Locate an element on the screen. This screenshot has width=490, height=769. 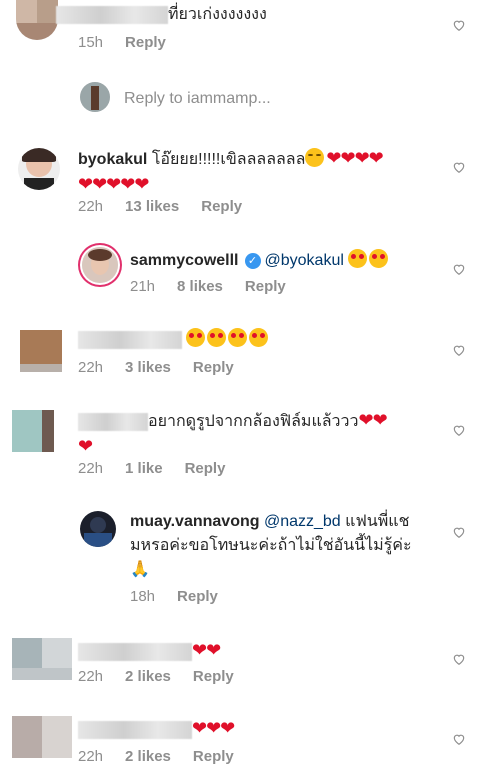
timestamp: 21h is located at coordinates (143, 286).